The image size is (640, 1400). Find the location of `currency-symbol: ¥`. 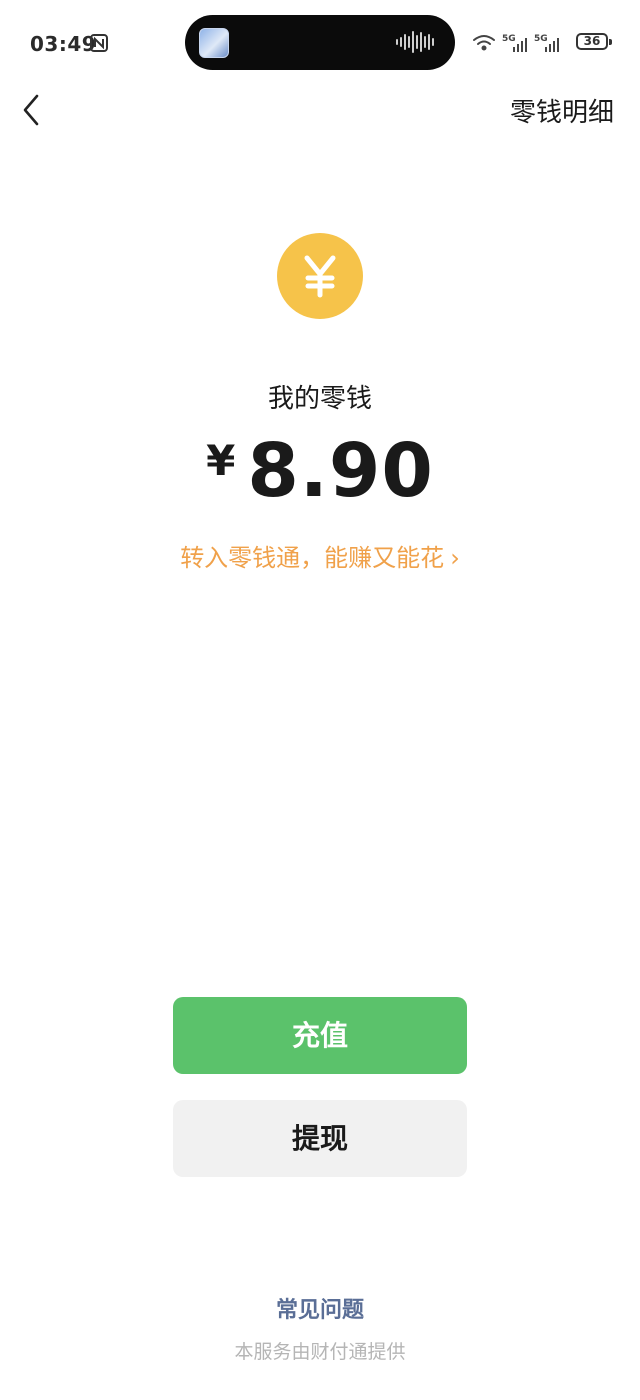

currency-symbol: ¥ is located at coordinates (221, 460).